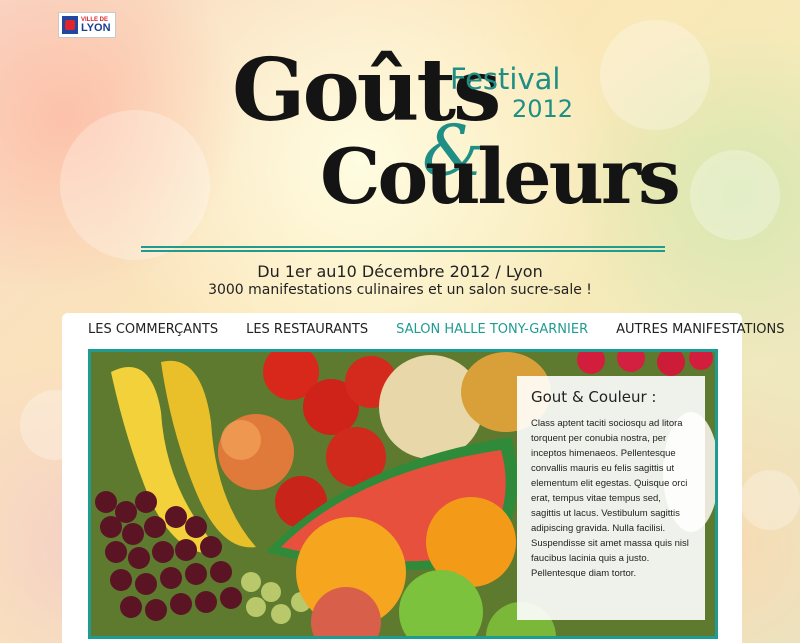 The height and width of the screenshot is (643, 800). What do you see at coordinates (147, 330) in the screenshot?
I see `nav-item-commercants: LES COMMERÇANTS` at bounding box center [147, 330].